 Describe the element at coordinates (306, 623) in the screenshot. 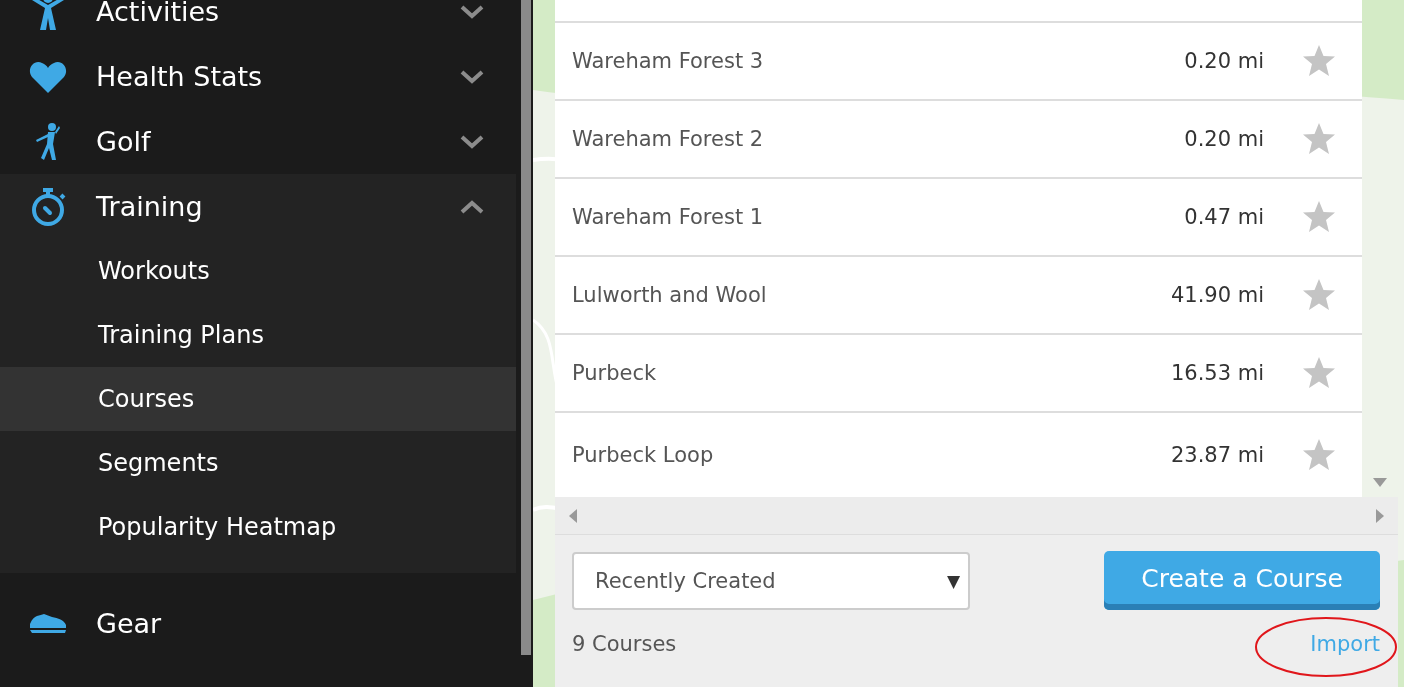

I see `sidebar-item: Gear` at that location.